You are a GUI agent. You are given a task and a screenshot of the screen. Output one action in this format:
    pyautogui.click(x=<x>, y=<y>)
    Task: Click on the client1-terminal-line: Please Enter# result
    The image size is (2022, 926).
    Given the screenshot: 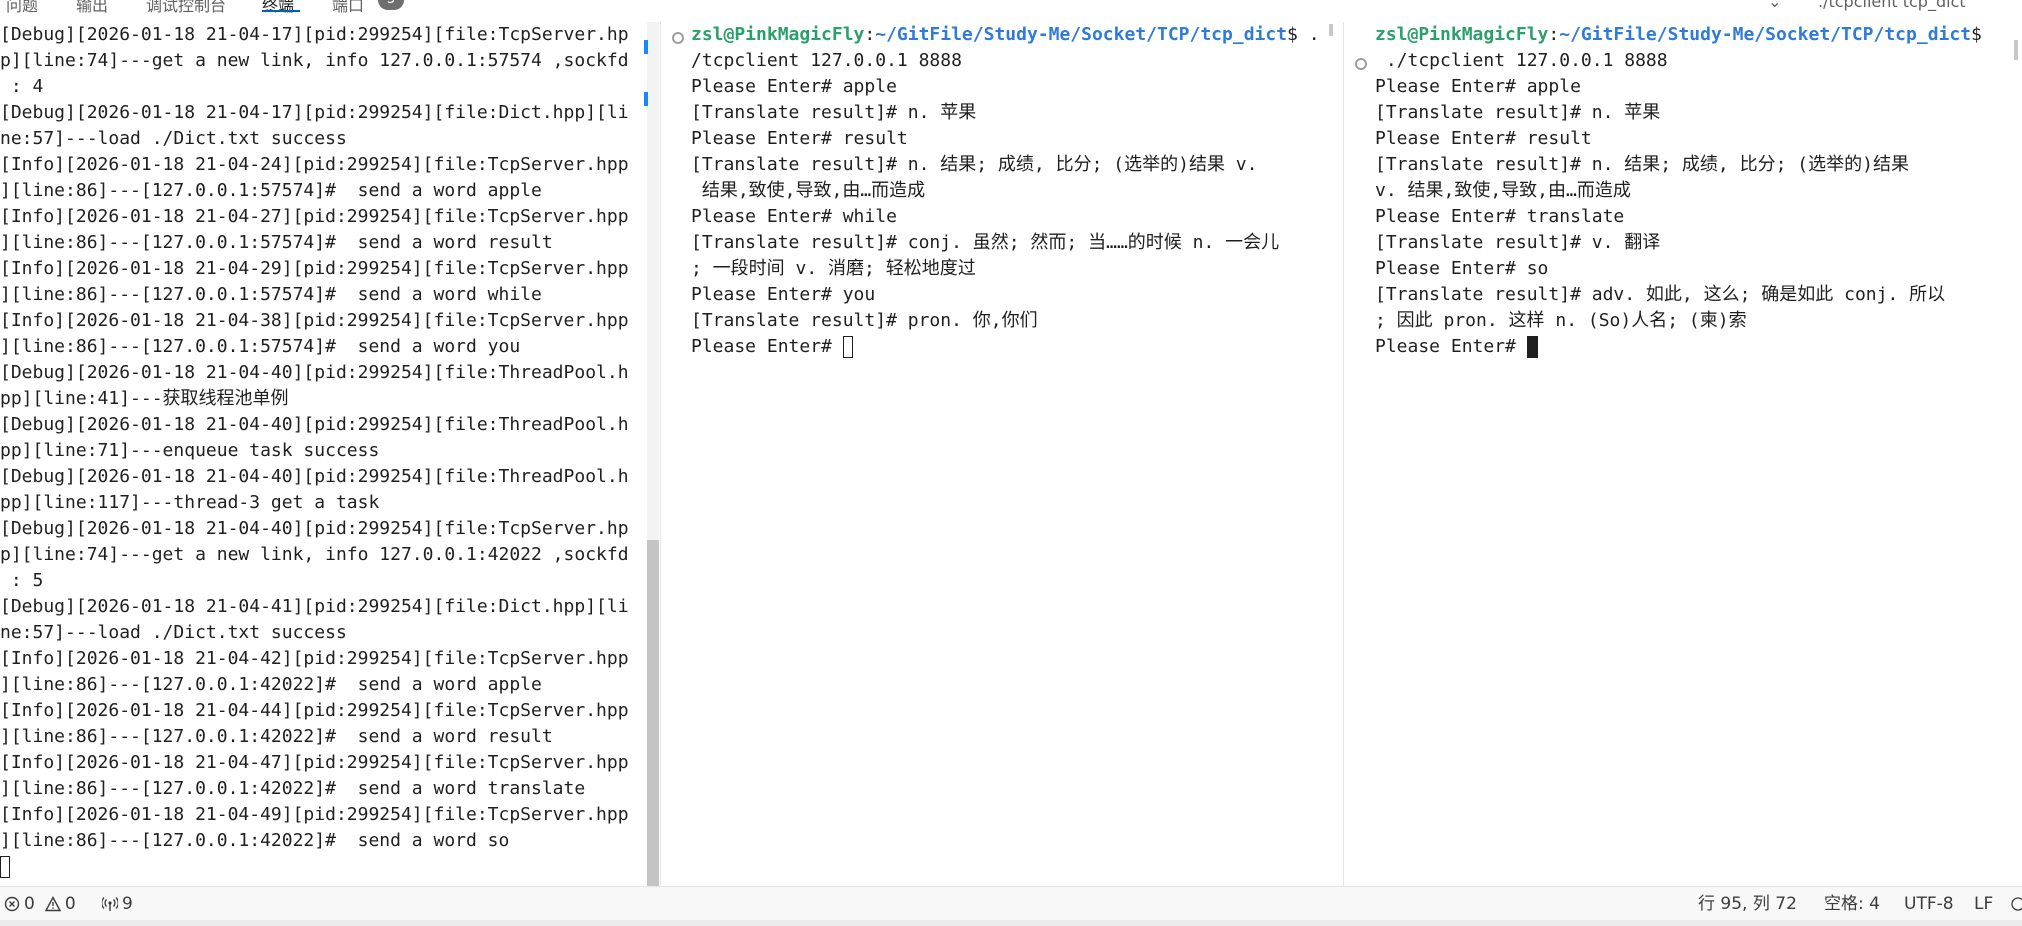 What is the action you would take?
    pyautogui.click(x=799, y=138)
    